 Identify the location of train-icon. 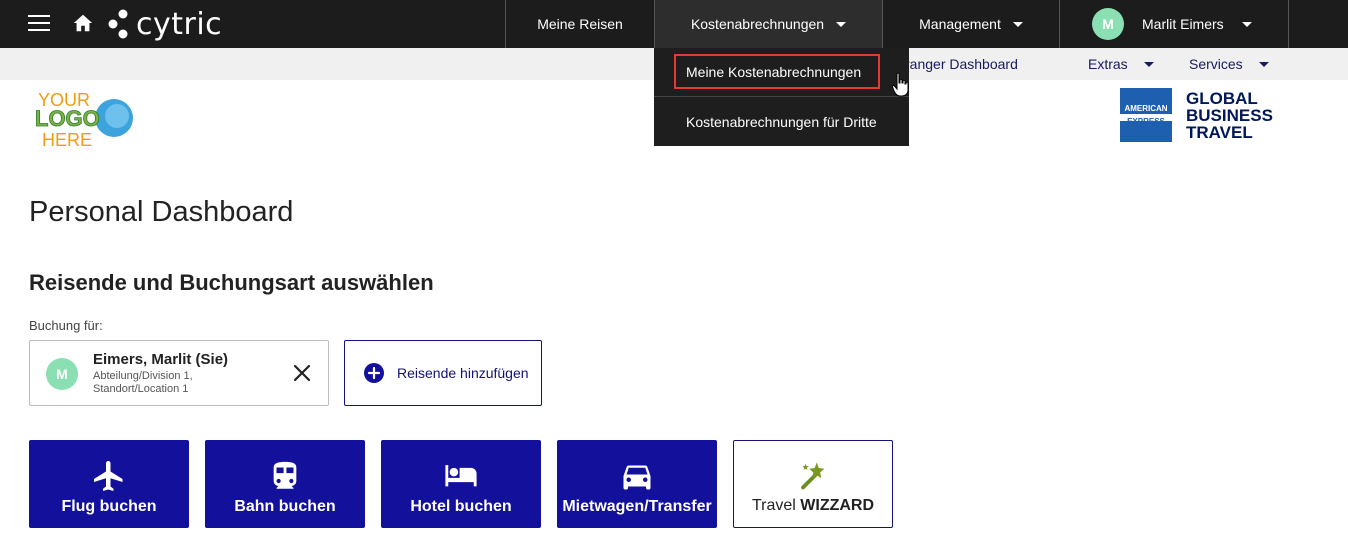
(285, 475).